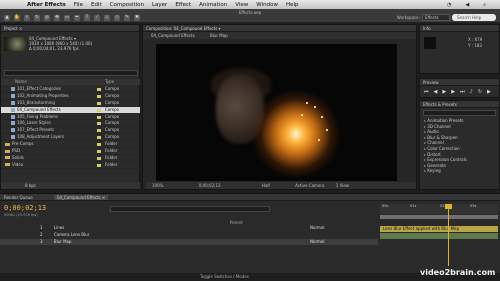  Describe the element at coordinates (70, 89) in the screenshot. I see `list-item: 101_Effect Categories Compo` at that location.